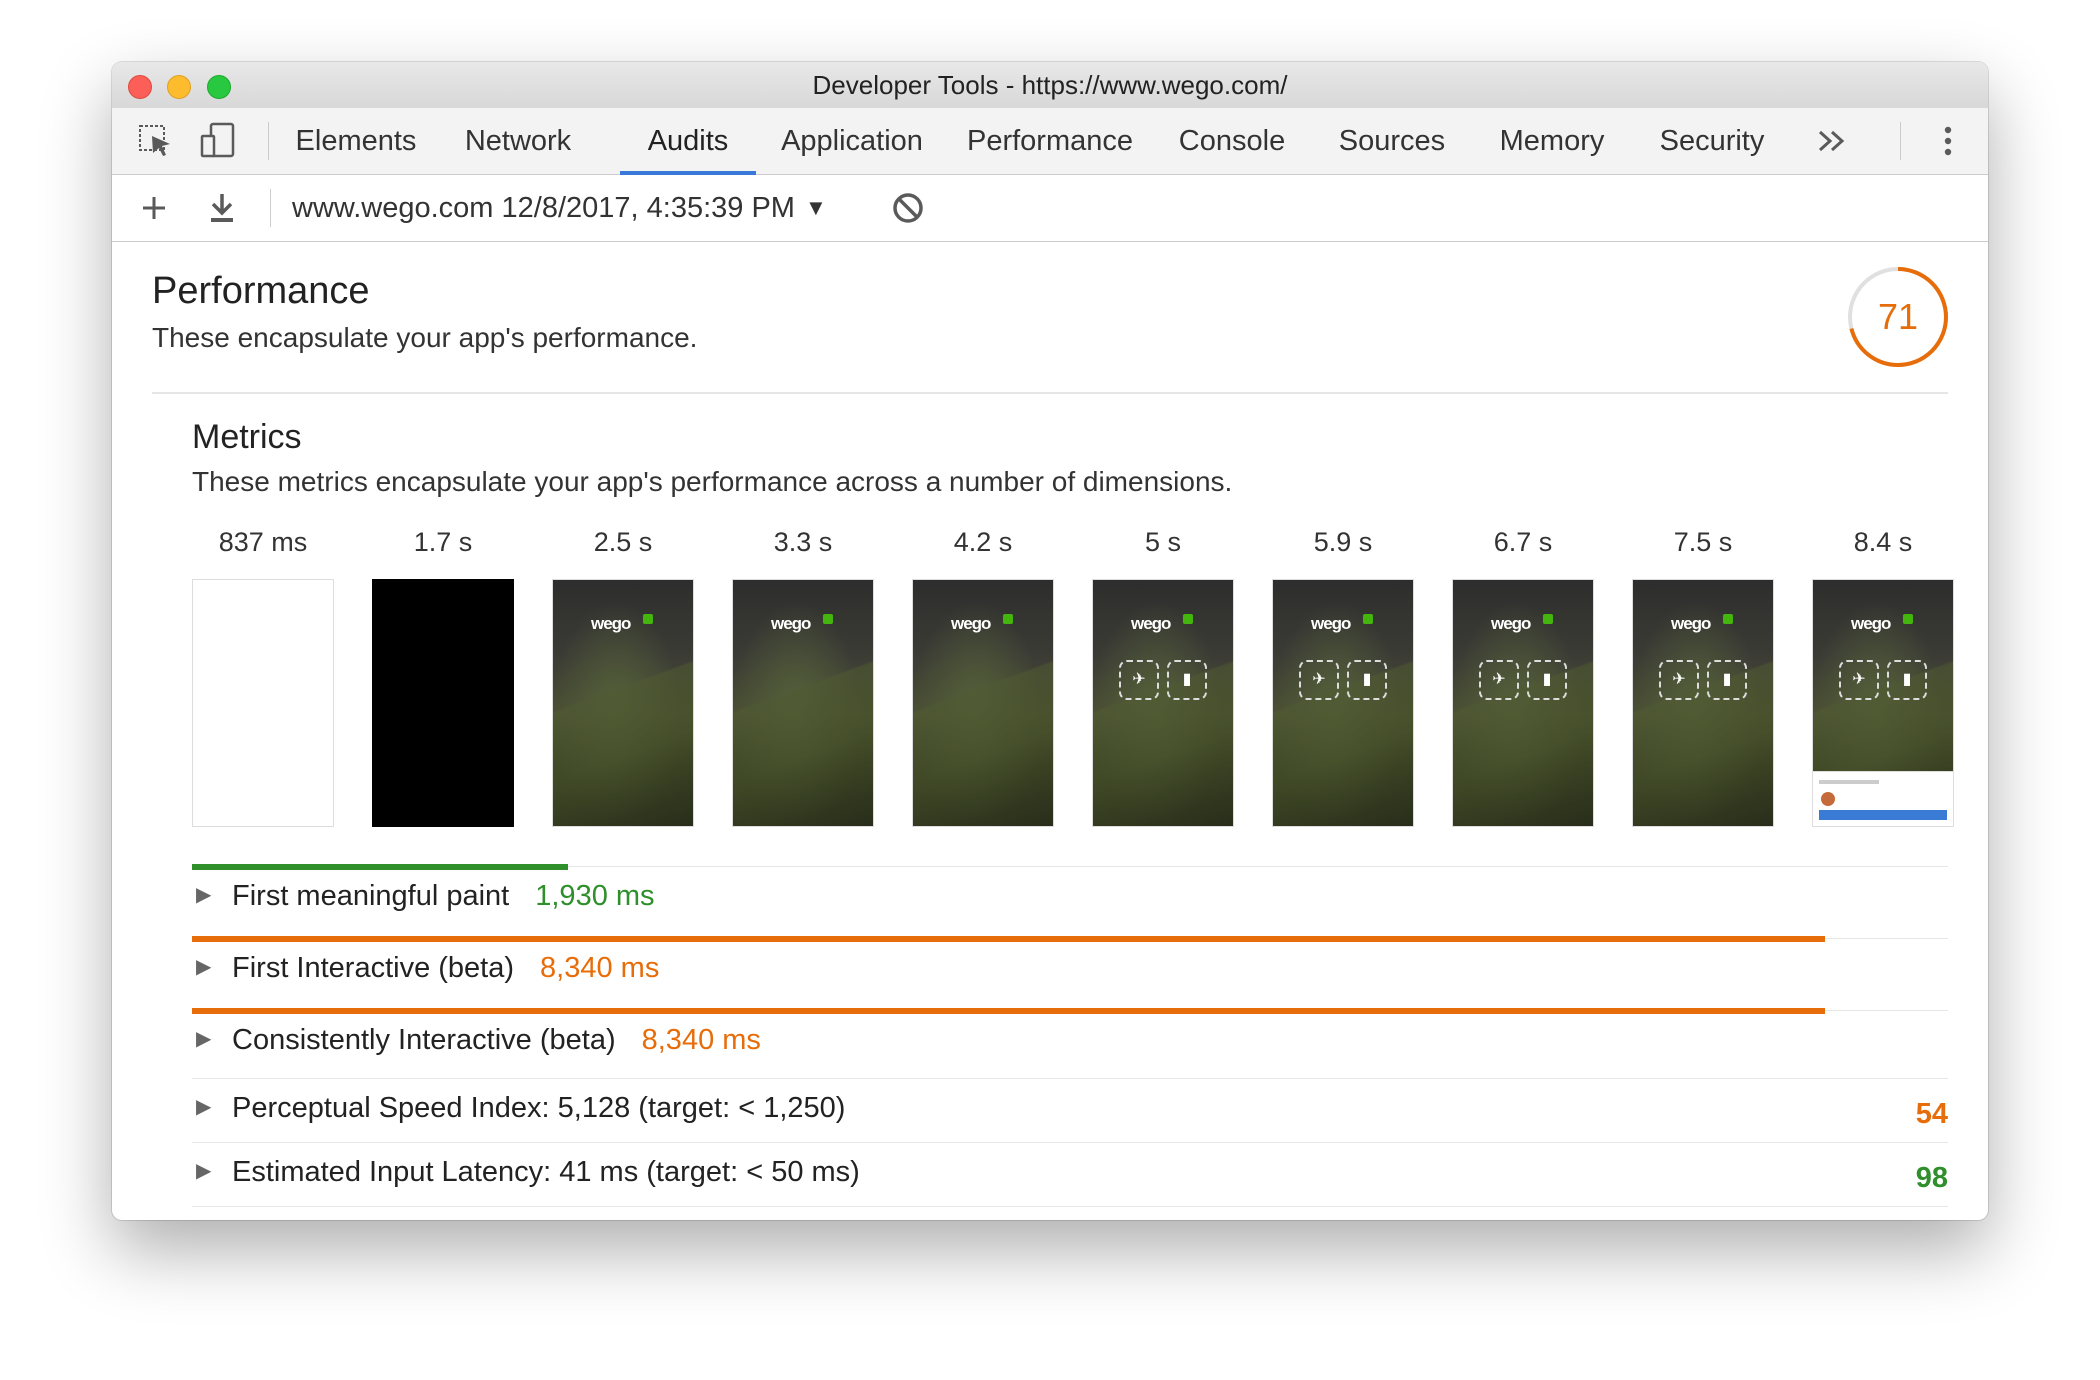  I want to click on banner-text-line, so click(1849, 782).